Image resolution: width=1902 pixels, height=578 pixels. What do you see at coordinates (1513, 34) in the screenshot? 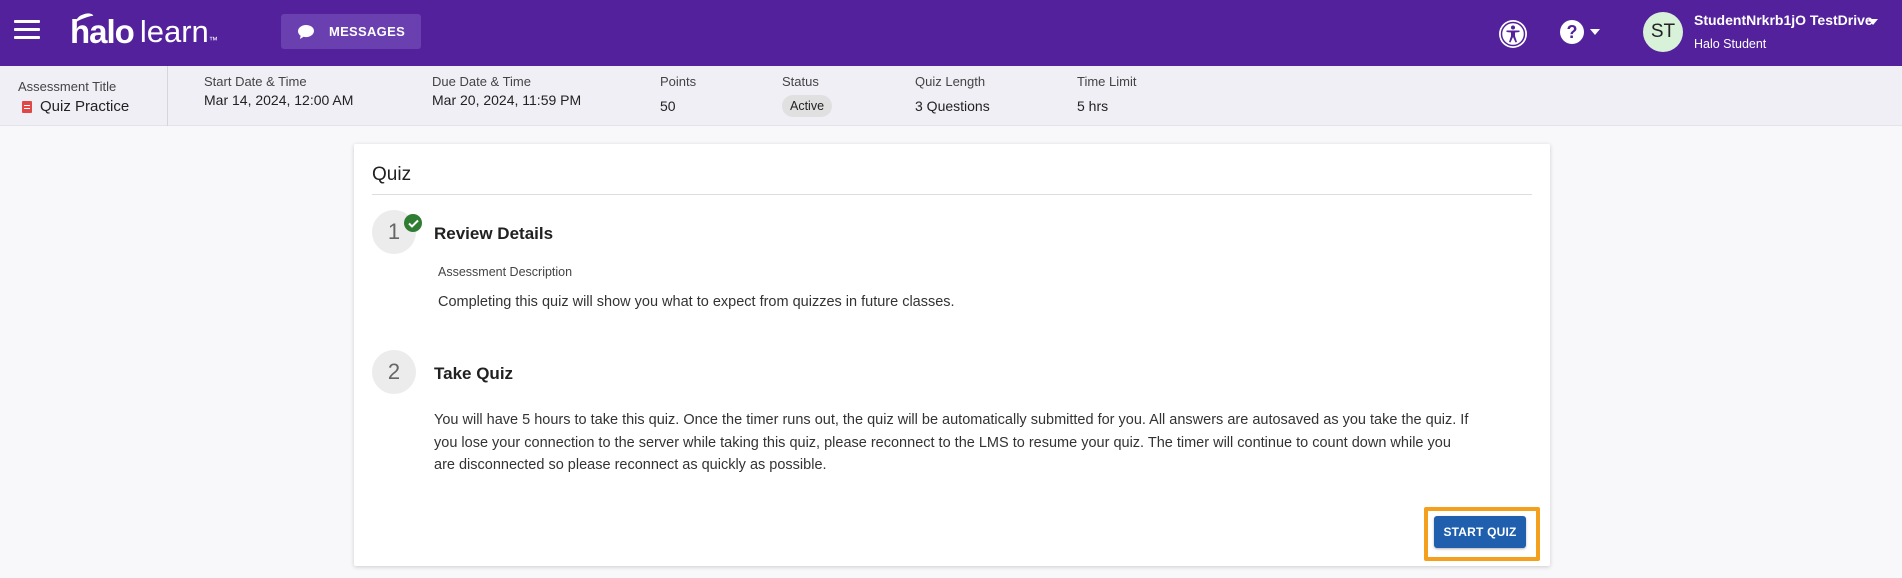
I see `accessibility-icon` at bounding box center [1513, 34].